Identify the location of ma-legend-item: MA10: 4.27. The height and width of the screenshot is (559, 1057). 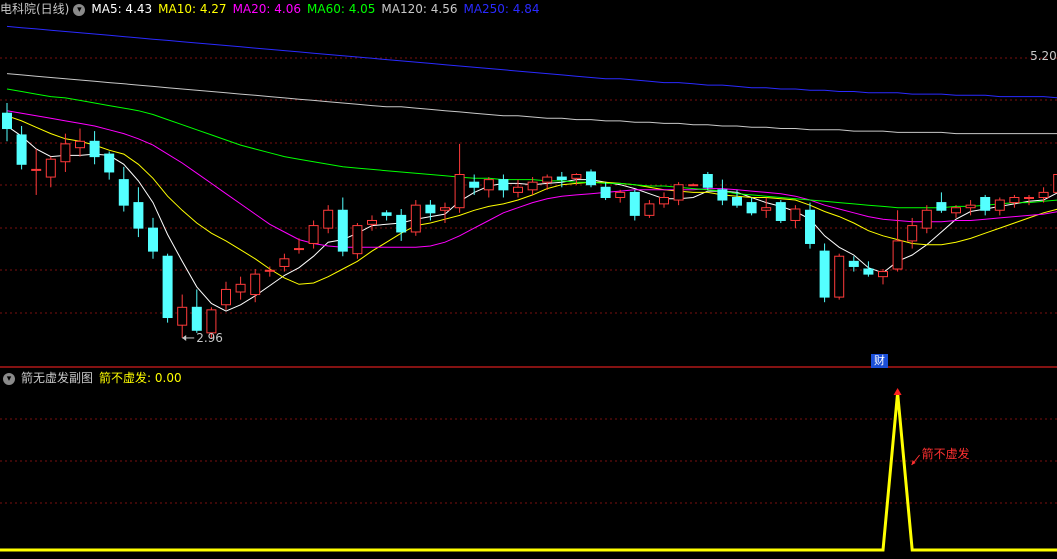
(192, 9).